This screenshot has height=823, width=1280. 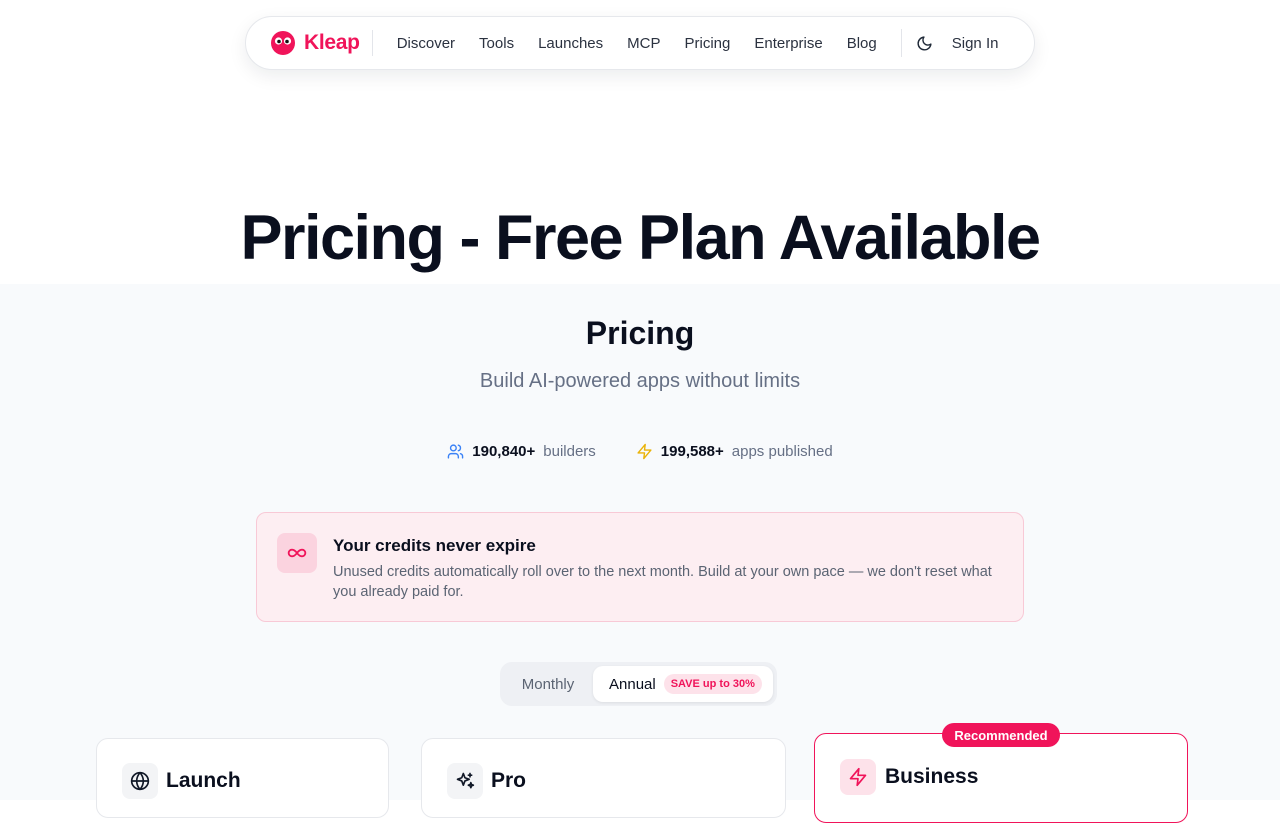 I want to click on nav-link-enterprise: Enterprise, so click(x=788, y=43).